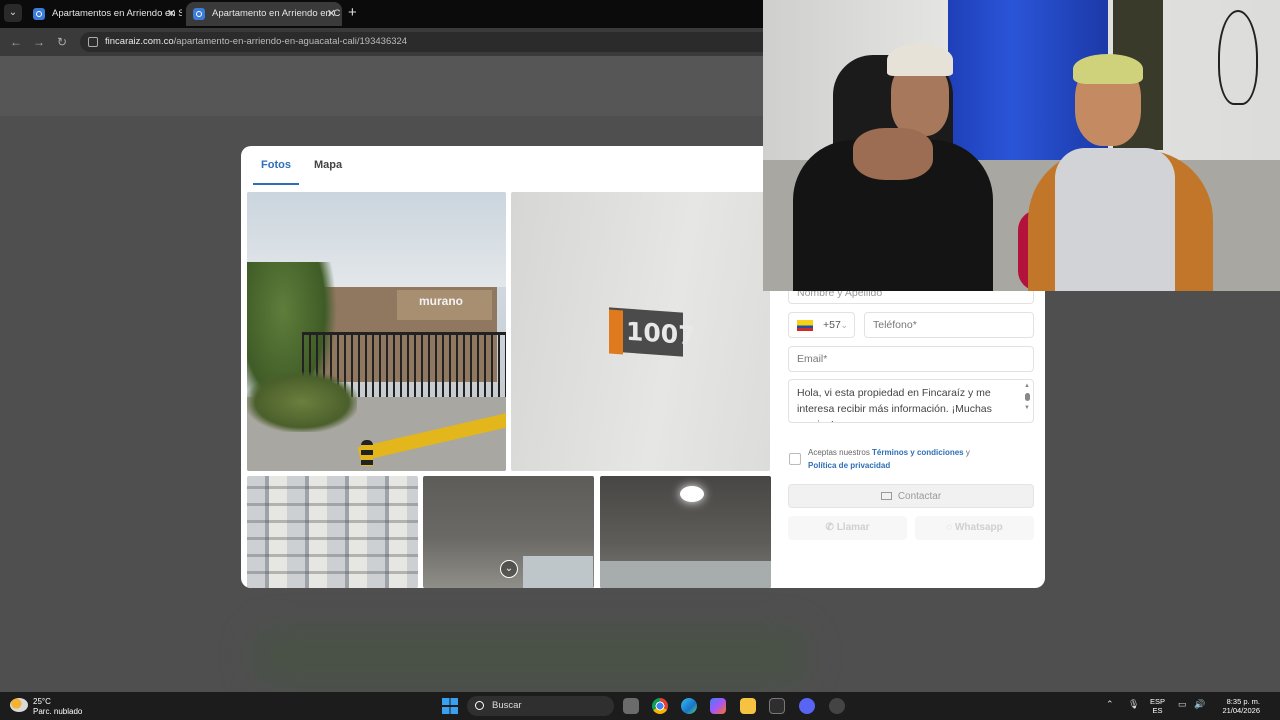 This screenshot has width=1280, height=720. I want to click on tab-apartamento-active: Apartamento en Arriendo en C ✕, so click(264, 14).